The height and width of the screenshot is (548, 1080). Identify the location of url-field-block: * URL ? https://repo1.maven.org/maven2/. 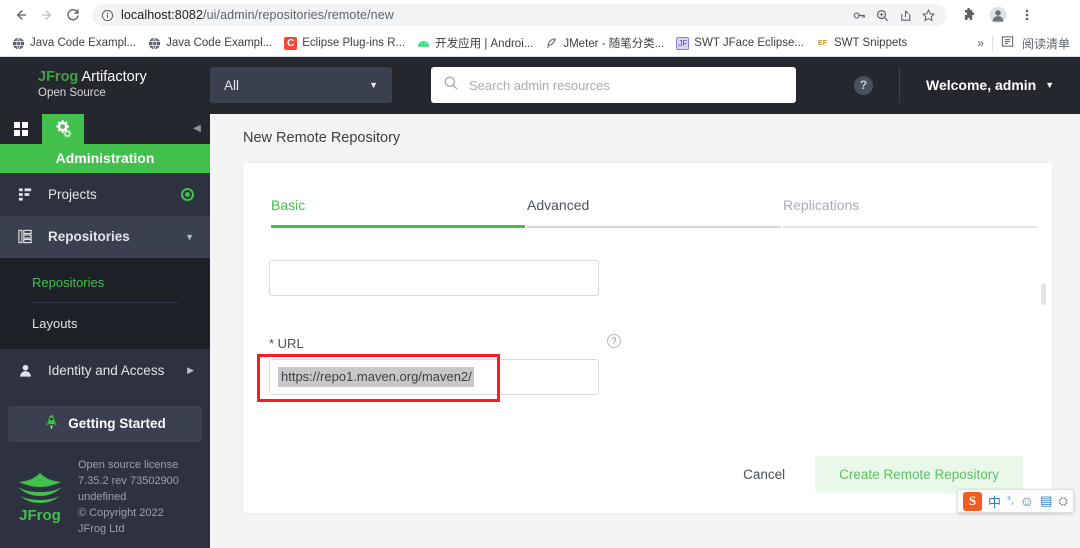
(439, 368).